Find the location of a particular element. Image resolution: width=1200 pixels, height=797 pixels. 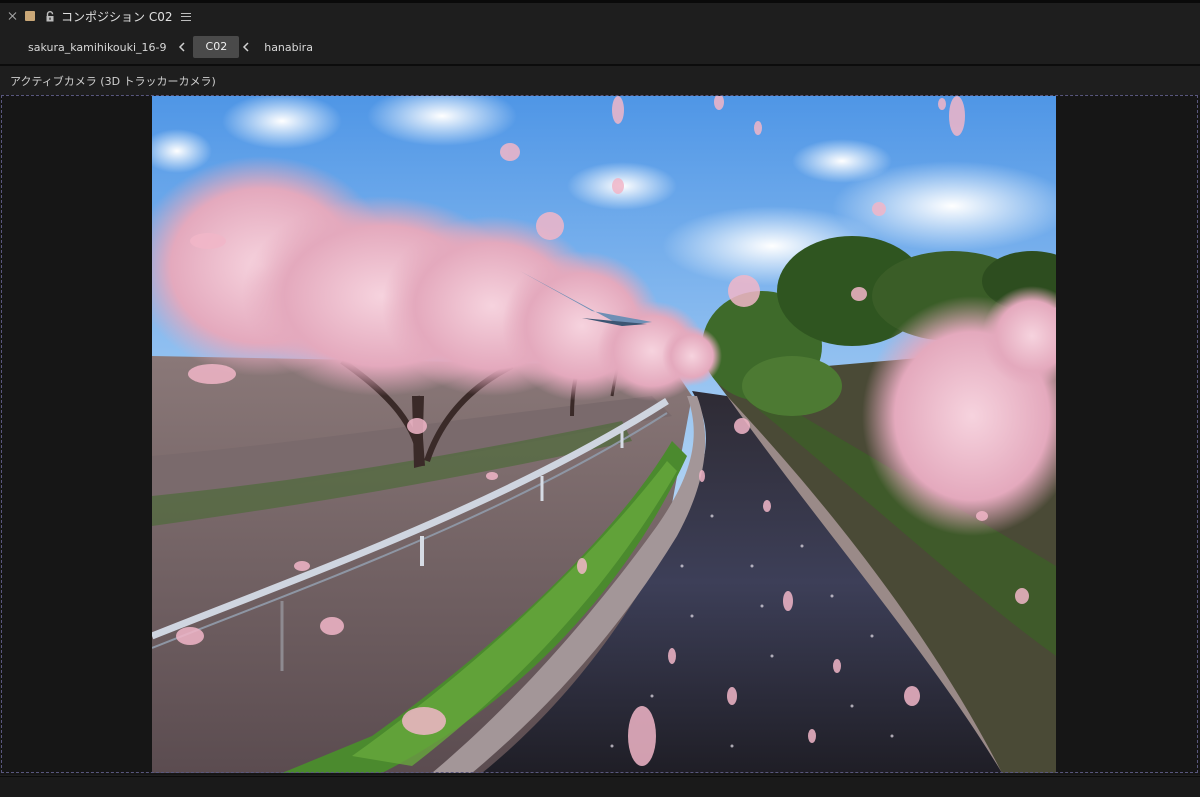

label-color-swatch is located at coordinates (30, 16).